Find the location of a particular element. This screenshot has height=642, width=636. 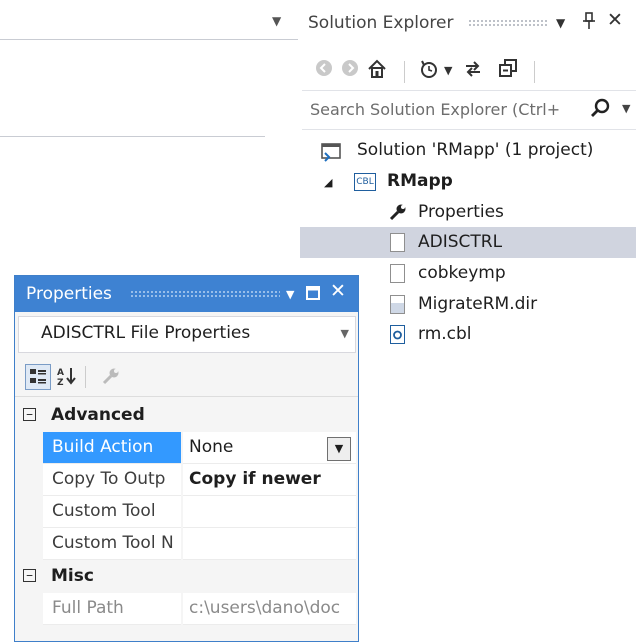

property-name: Full Path is located at coordinates (112, 609).